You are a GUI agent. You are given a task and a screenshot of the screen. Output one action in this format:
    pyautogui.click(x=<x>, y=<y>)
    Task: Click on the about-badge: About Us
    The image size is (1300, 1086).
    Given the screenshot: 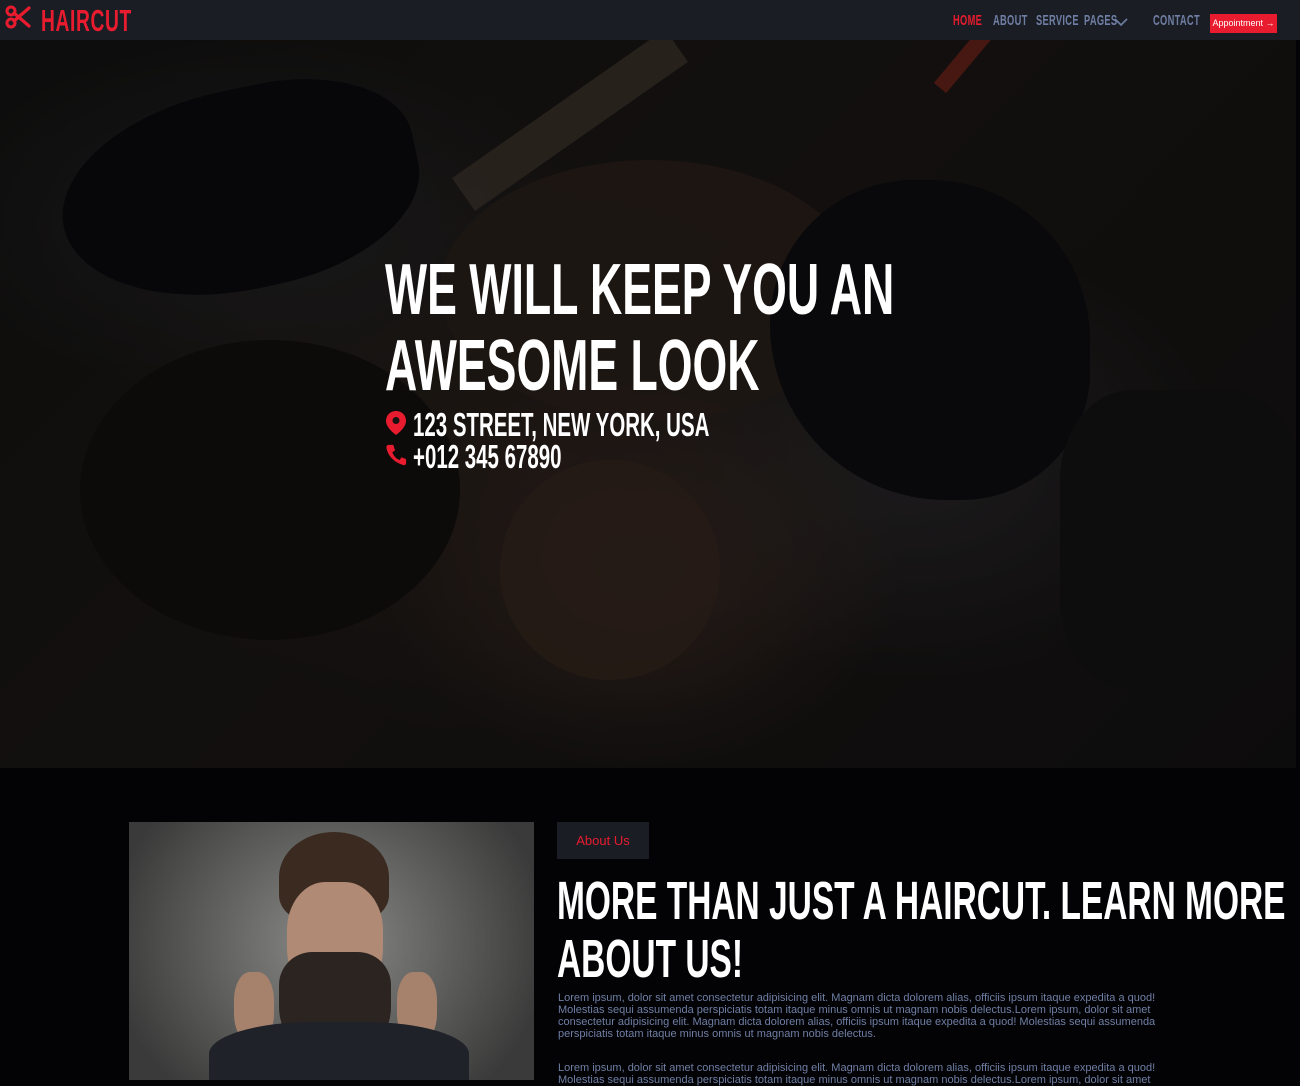 What is the action you would take?
    pyautogui.click(x=603, y=840)
    